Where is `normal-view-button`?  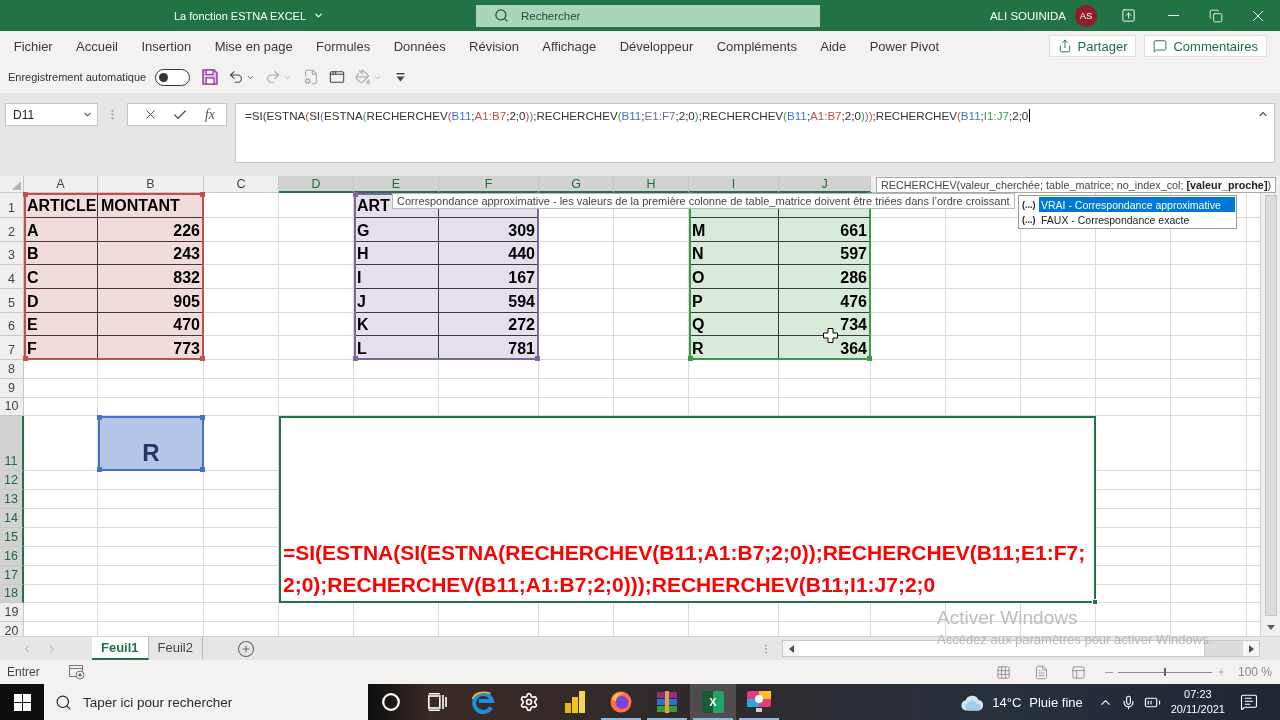
normal-view-button is located at coordinates (1003, 672).